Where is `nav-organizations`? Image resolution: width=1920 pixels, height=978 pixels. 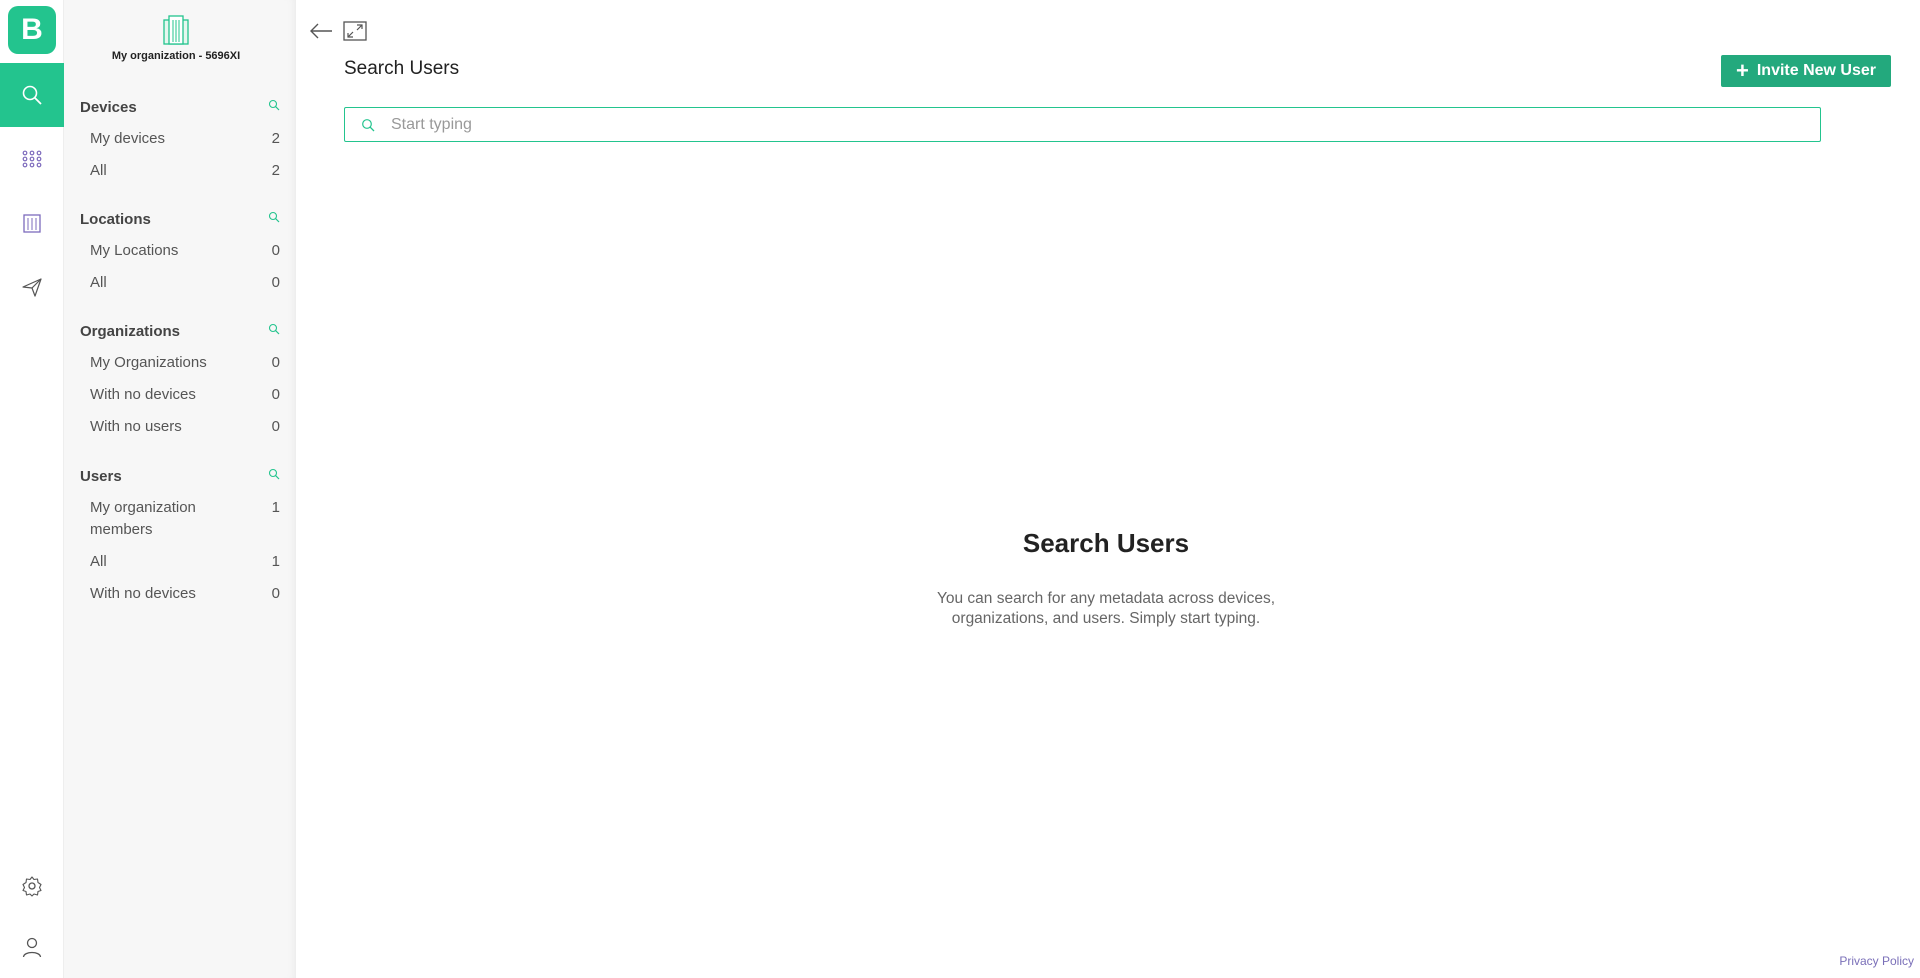
nav-organizations is located at coordinates (32, 223).